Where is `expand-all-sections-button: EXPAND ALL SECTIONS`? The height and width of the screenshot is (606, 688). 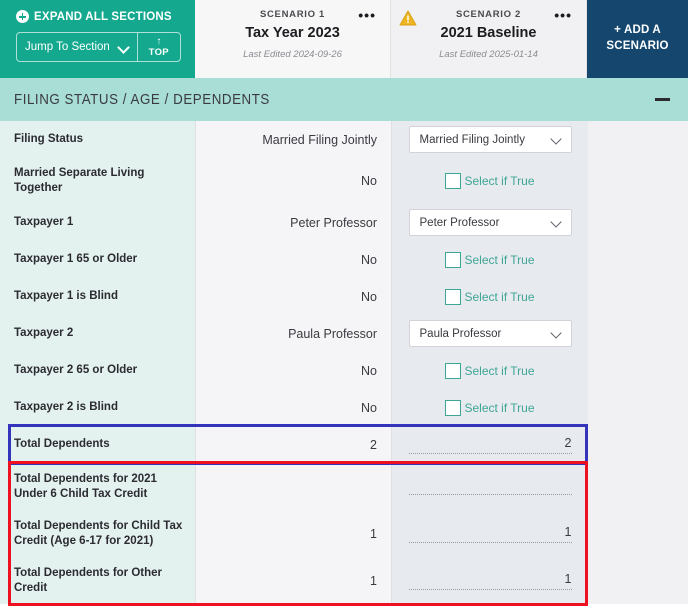 expand-all-sections-button: EXPAND ALL SECTIONS is located at coordinates (100, 16).